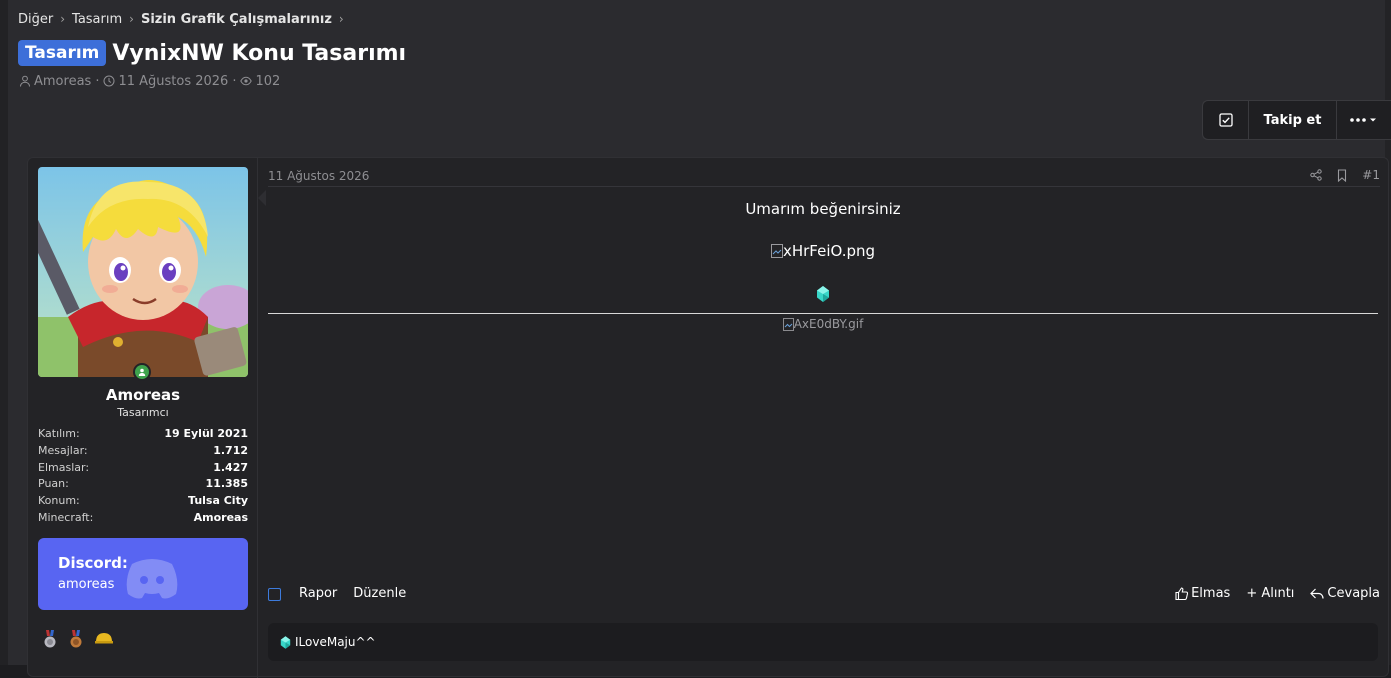  I want to click on post-image-1: xHrFeiO.png, so click(823, 252).